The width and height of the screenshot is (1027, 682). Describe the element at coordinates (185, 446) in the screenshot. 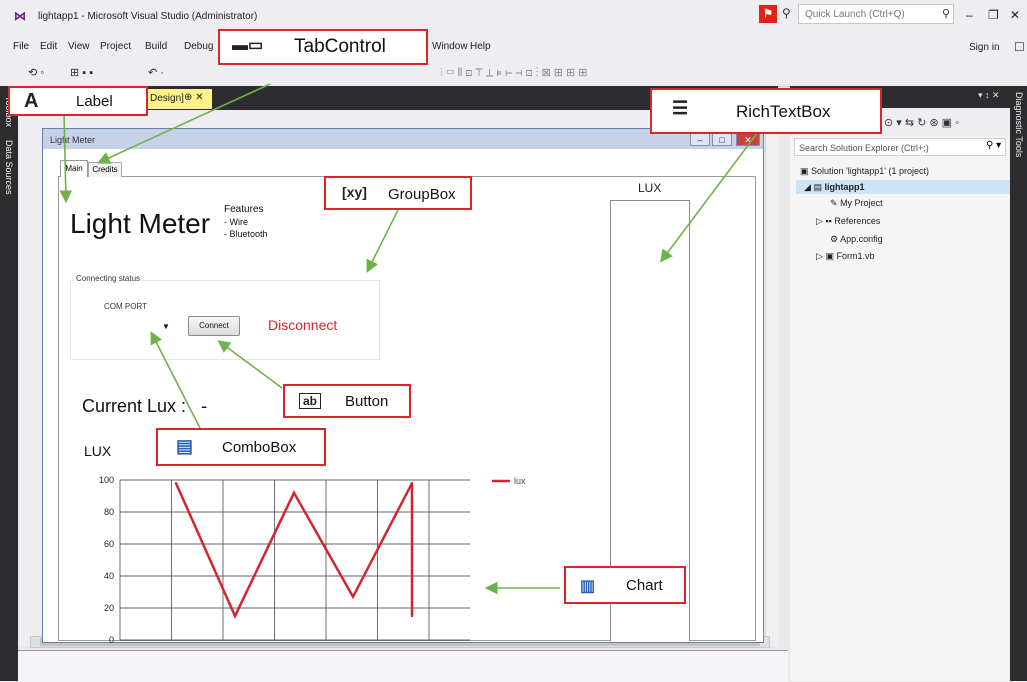

I see `combobox-icon: ▤` at that location.